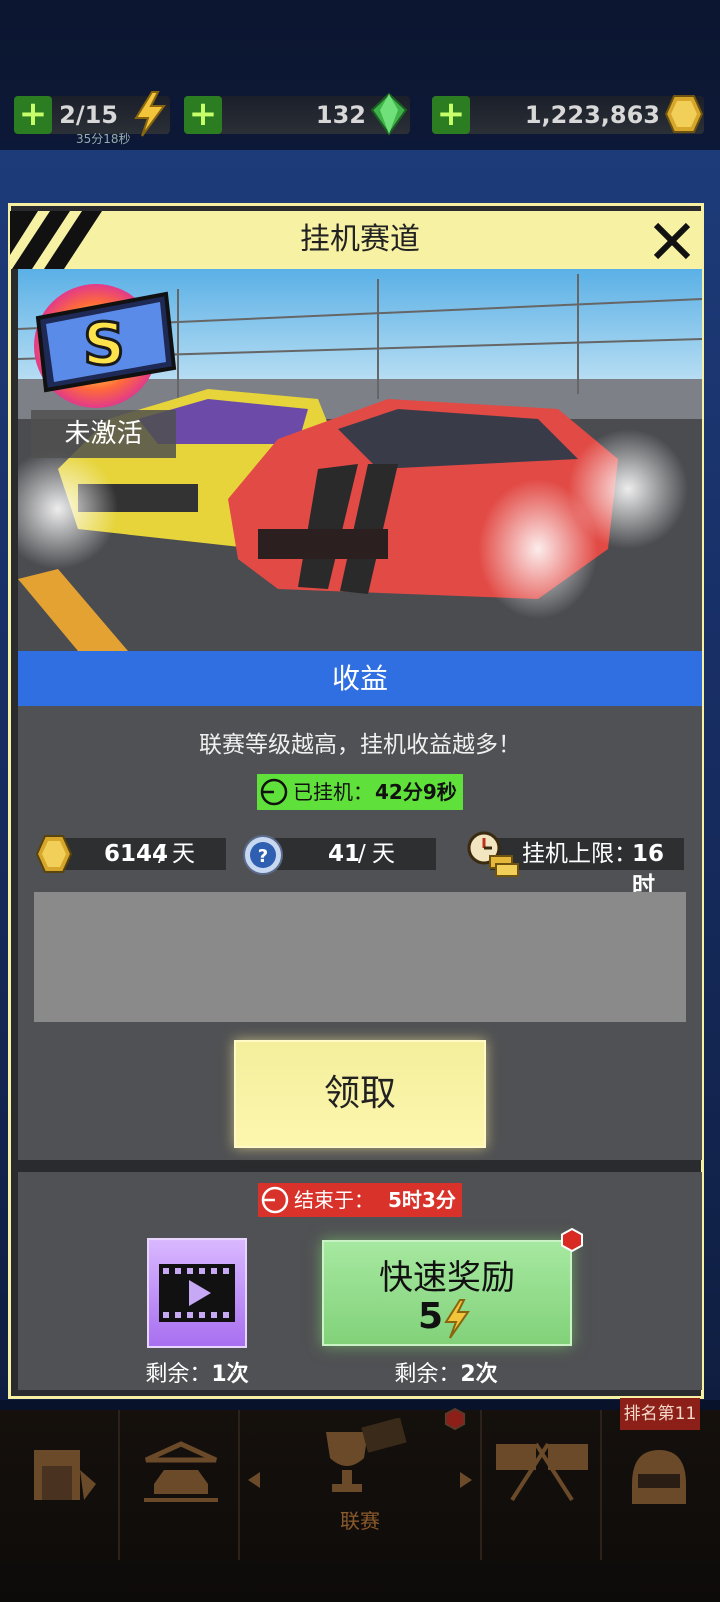  What do you see at coordinates (360, 745) in the screenshot?
I see `earnings-description: 联赛等级越高，挂机收益越多！` at bounding box center [360, 745].